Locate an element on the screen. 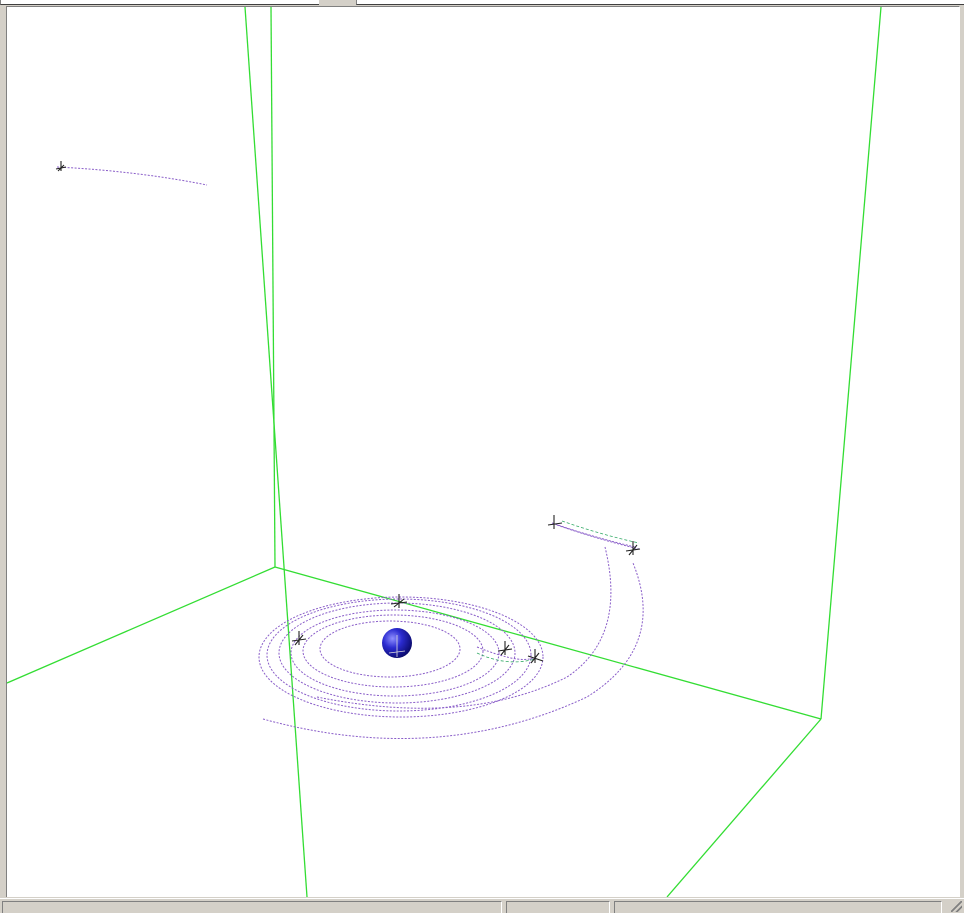 The height and width of the screenshot is (913, 964). trajectory-mid-spiral is located at coordinates (464, 627).